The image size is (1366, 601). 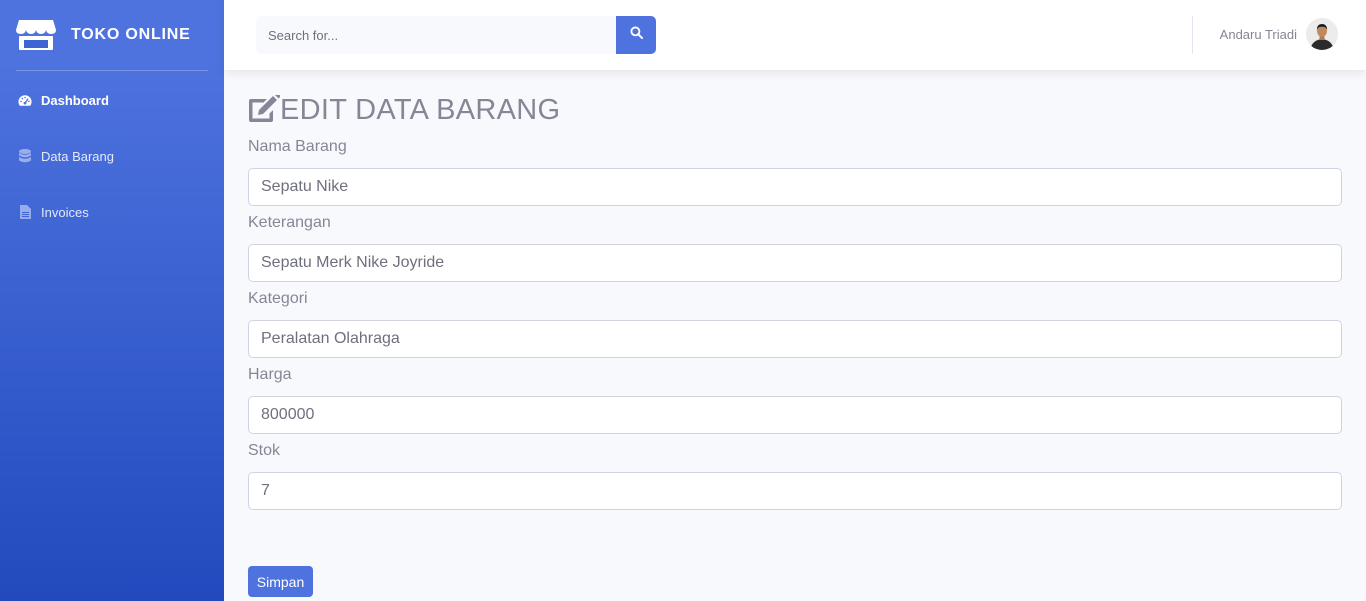 I want to click on brand: TOKO ONLINE, so click(x=112, y=35).